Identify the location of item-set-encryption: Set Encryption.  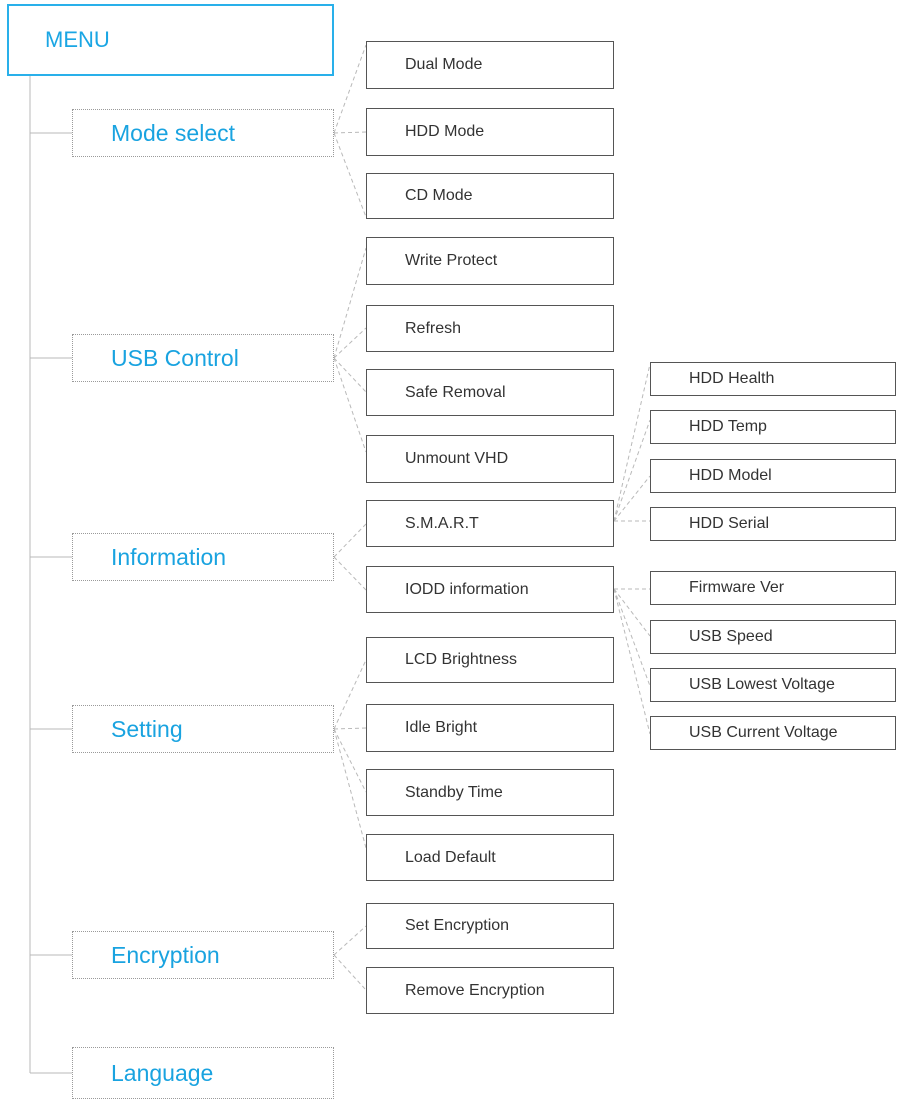
(490, 926).